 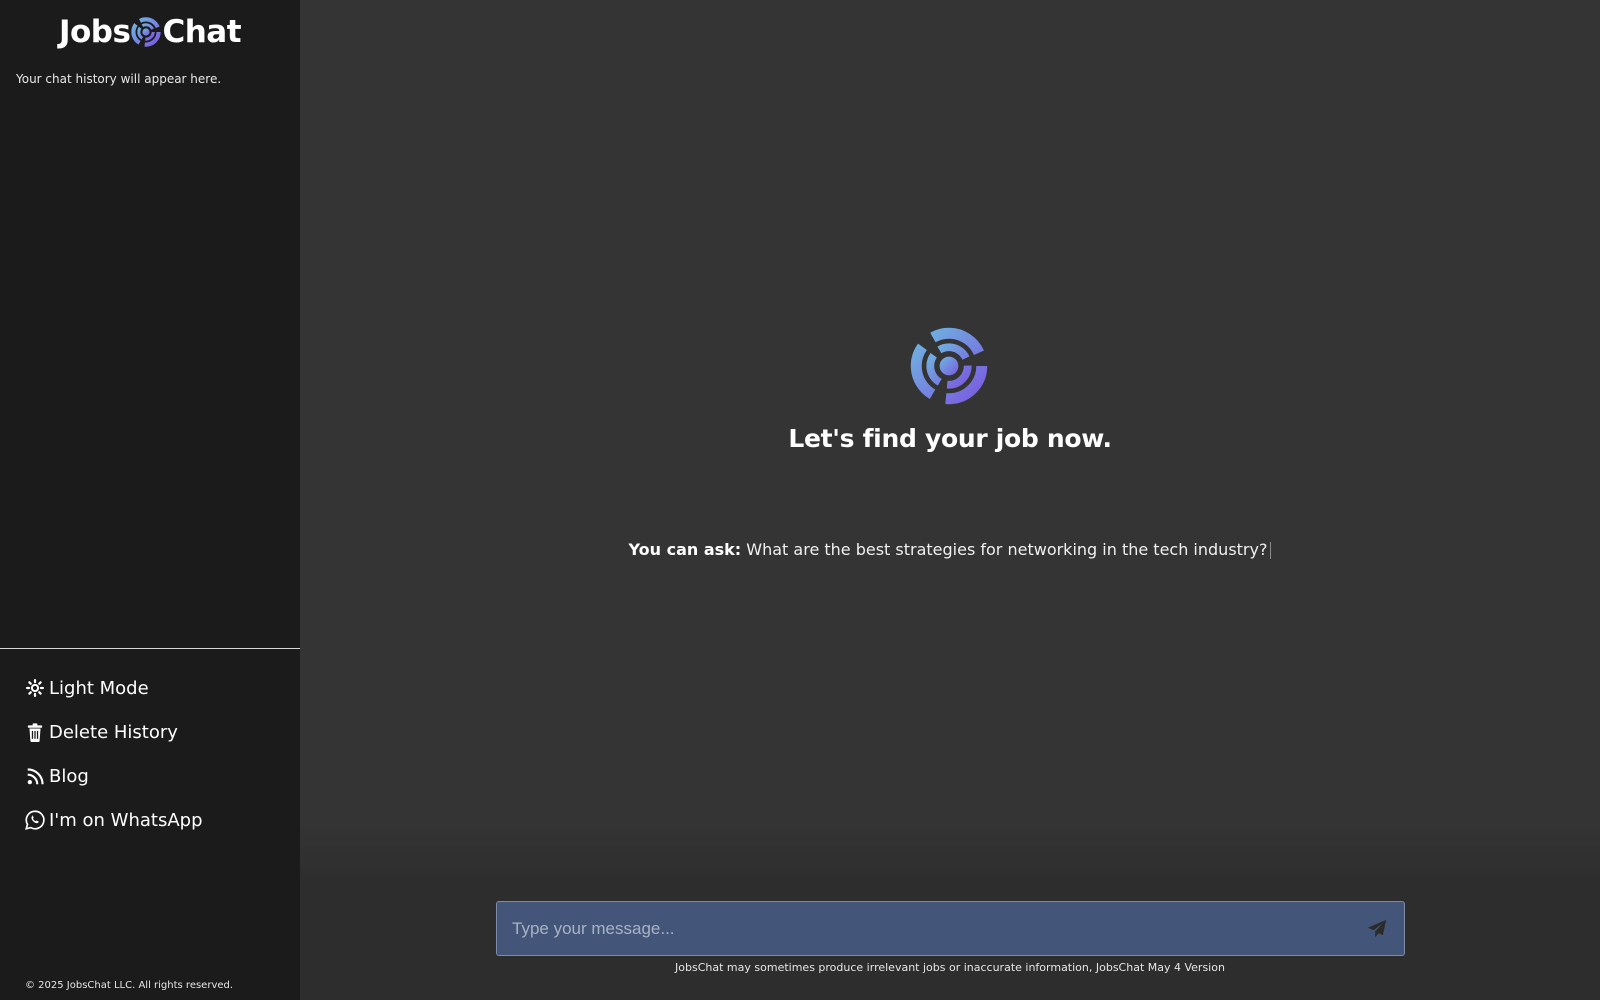 What do you see at coordinates (119, 79) in the screenshot?
I see `chat-history-empty-text: Your chat history will appear here.` at bounding box center [119, 79].